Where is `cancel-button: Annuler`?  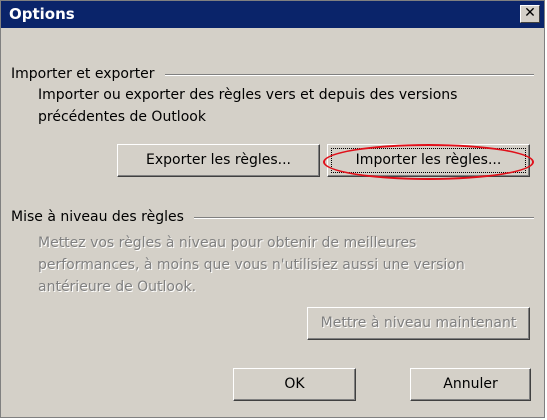 cancel-button: Annuler is located at coordinates (470, 384).